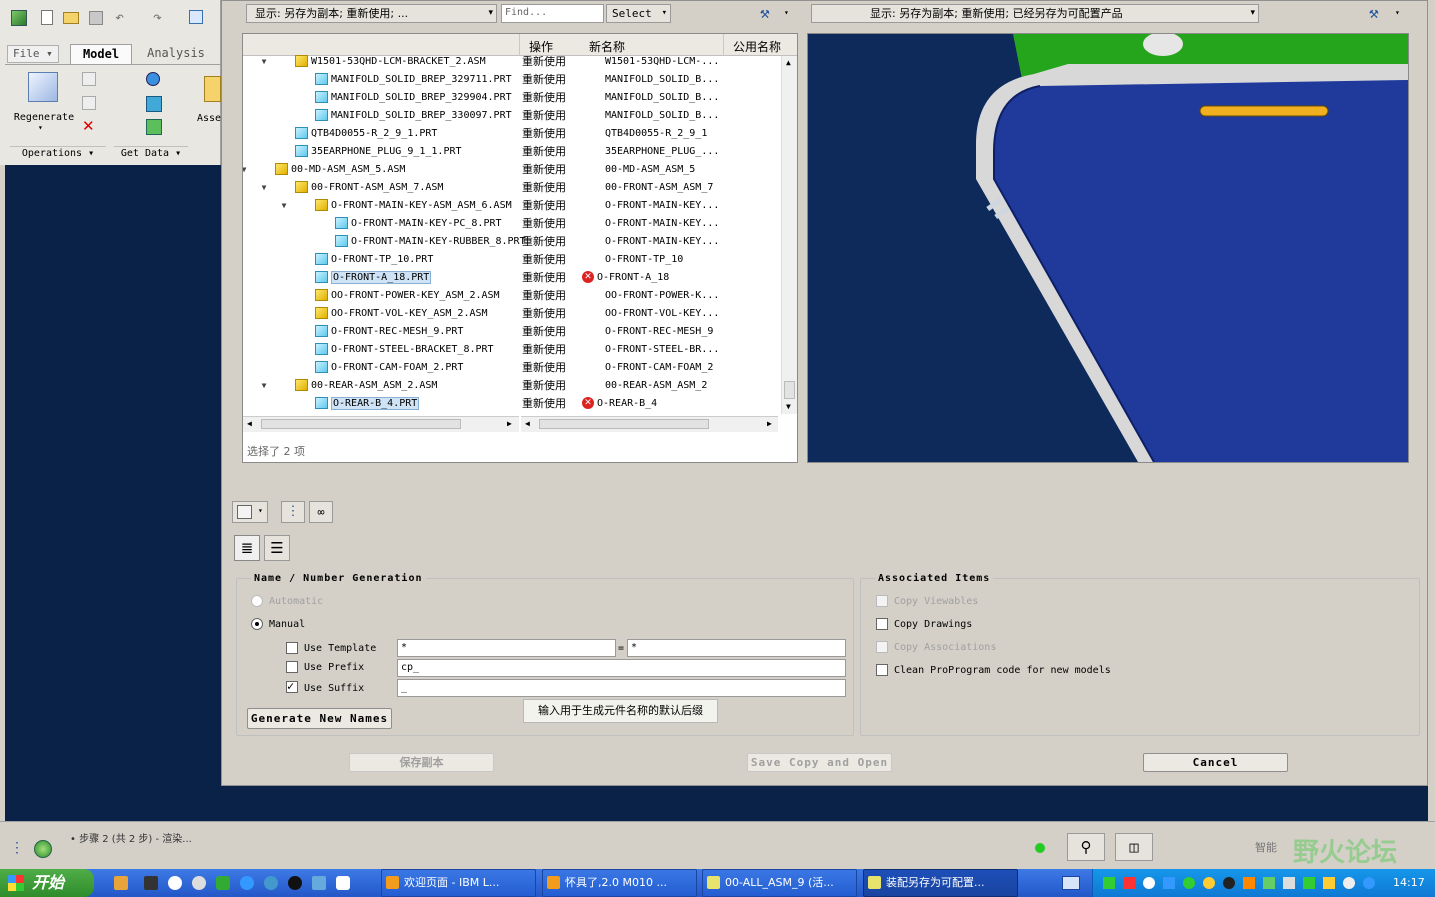  I want to click on clean-proprogram-checkbox, so click(882, 670).